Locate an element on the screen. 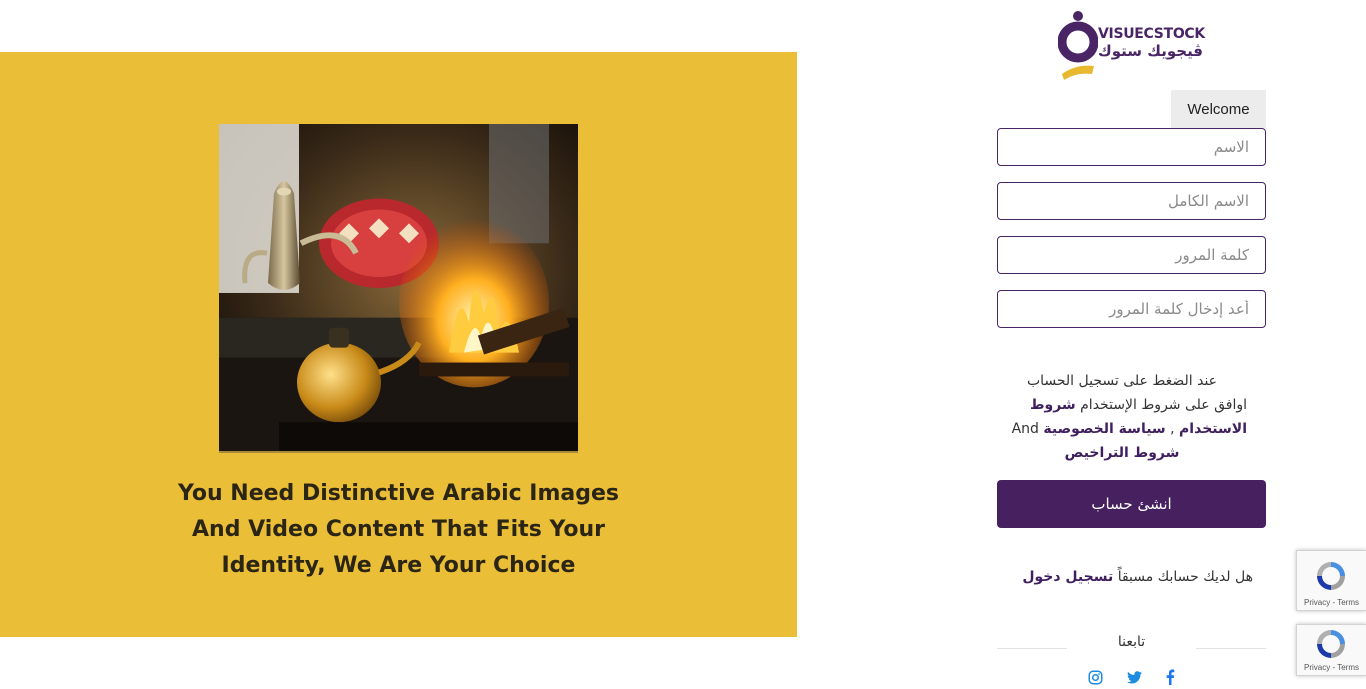 Image resolution: width=1366 pixels, height=689 pixels. logo-text-ar: ڤيجويك ستوك is located at coordinates (1151, 51).